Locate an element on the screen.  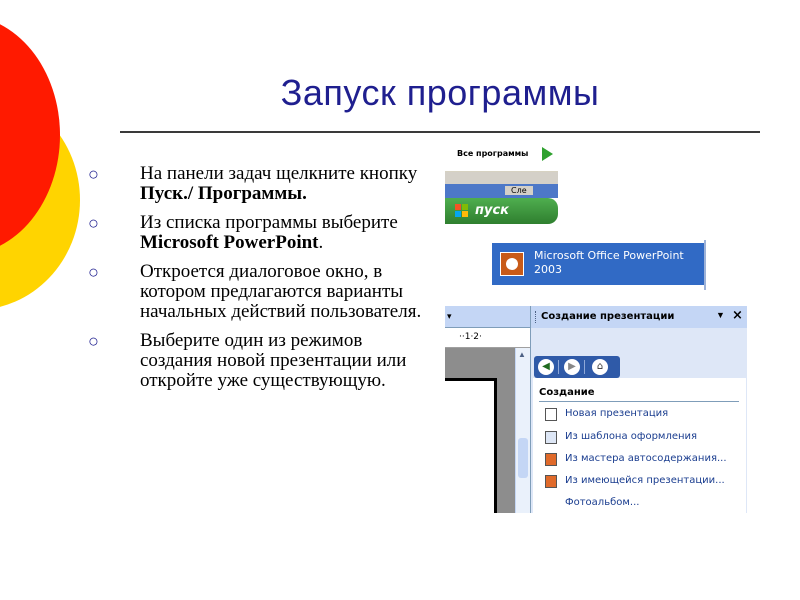
task-from-template: Из шаблона оформления is located at coordinates (639, 438).